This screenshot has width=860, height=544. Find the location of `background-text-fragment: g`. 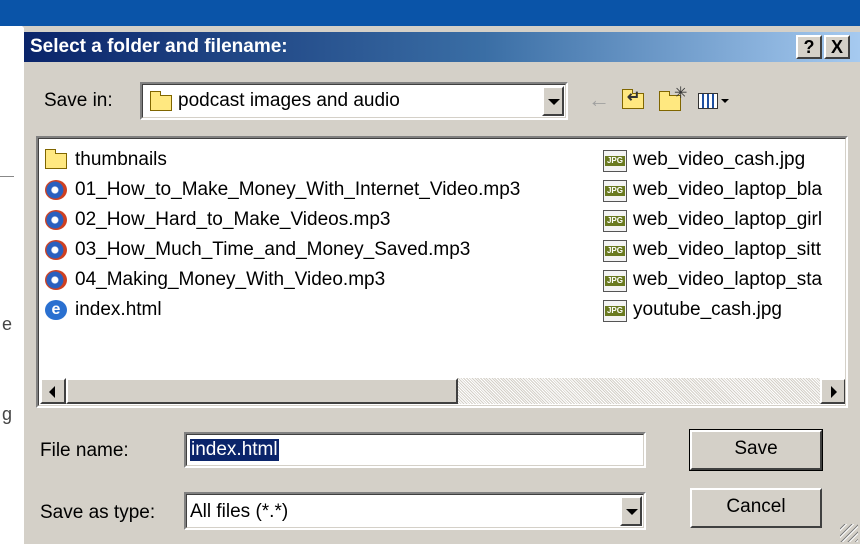

background-text-fragment: g is located at coordinates (7, 414).